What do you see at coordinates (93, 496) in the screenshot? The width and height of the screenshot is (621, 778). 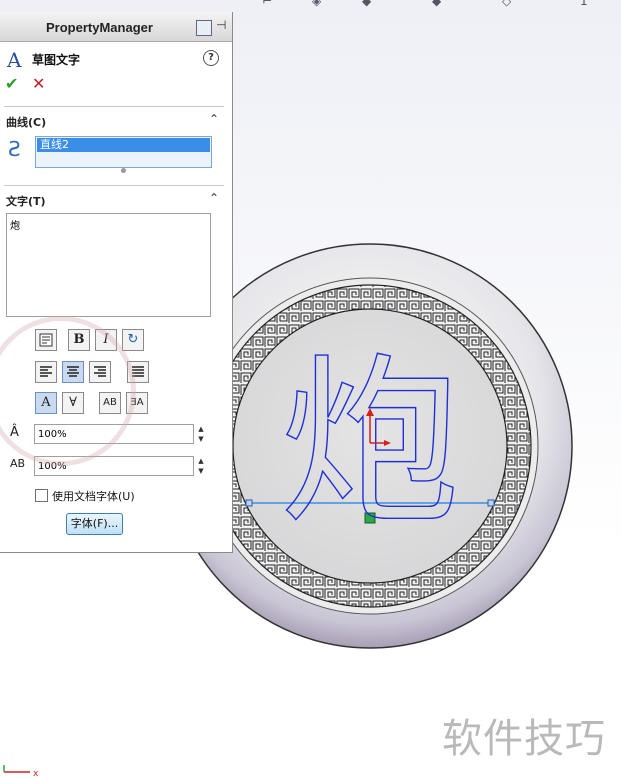 I see `use-document-font-label: 使用文档字体(U)` at bounding box center [93, 496].